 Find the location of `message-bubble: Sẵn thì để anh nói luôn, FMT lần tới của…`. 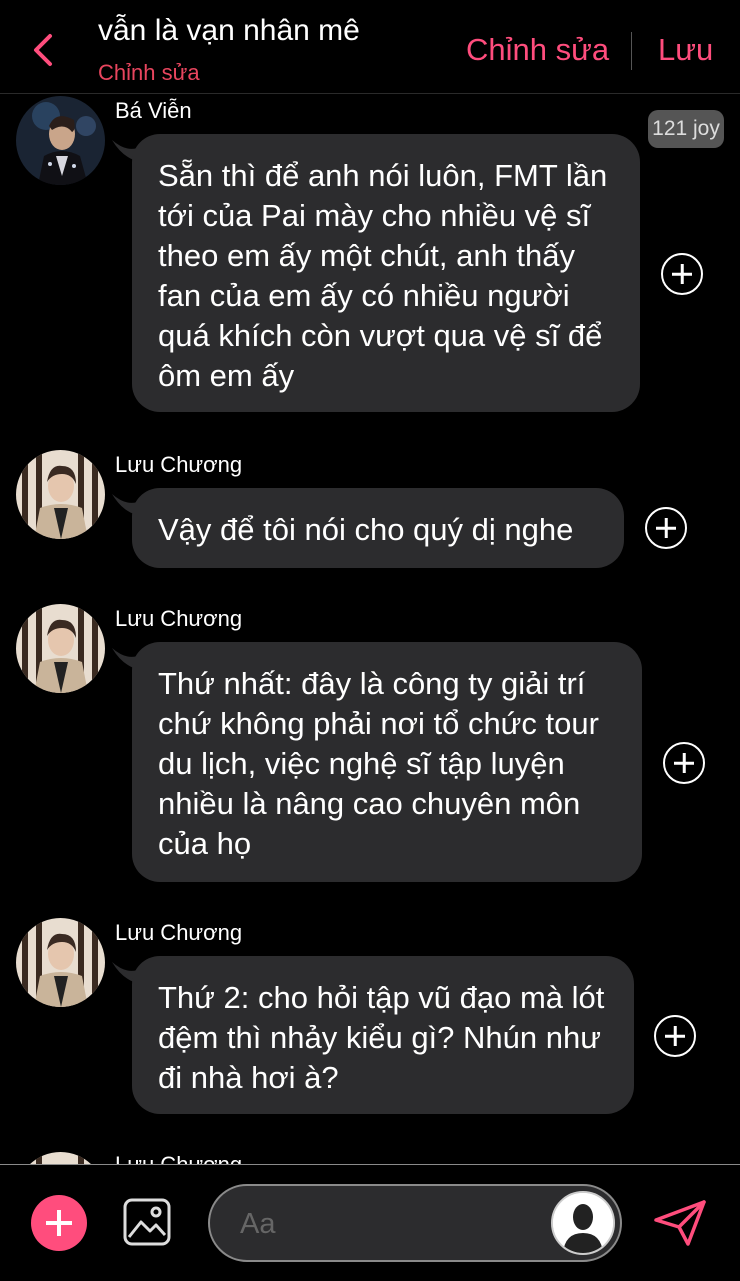

message-bubble: Sẵn thì để anh nói luôn, FMT lần tới của… is located at coordinates (386, 273).